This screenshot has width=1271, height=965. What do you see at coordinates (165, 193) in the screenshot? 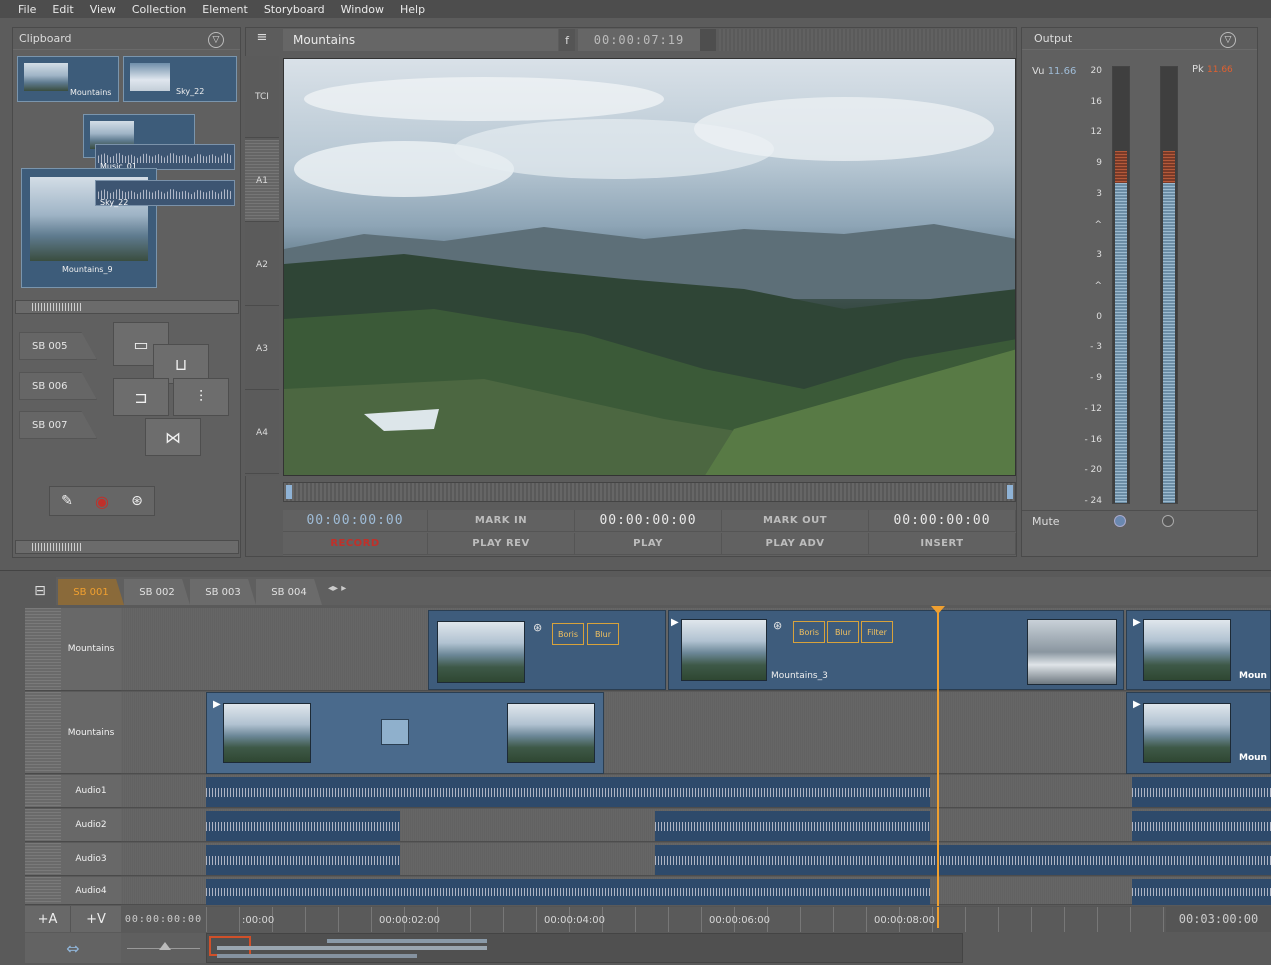
I see `clipboard-audio-sky: Sky_22` at bounding box center [165, 193].